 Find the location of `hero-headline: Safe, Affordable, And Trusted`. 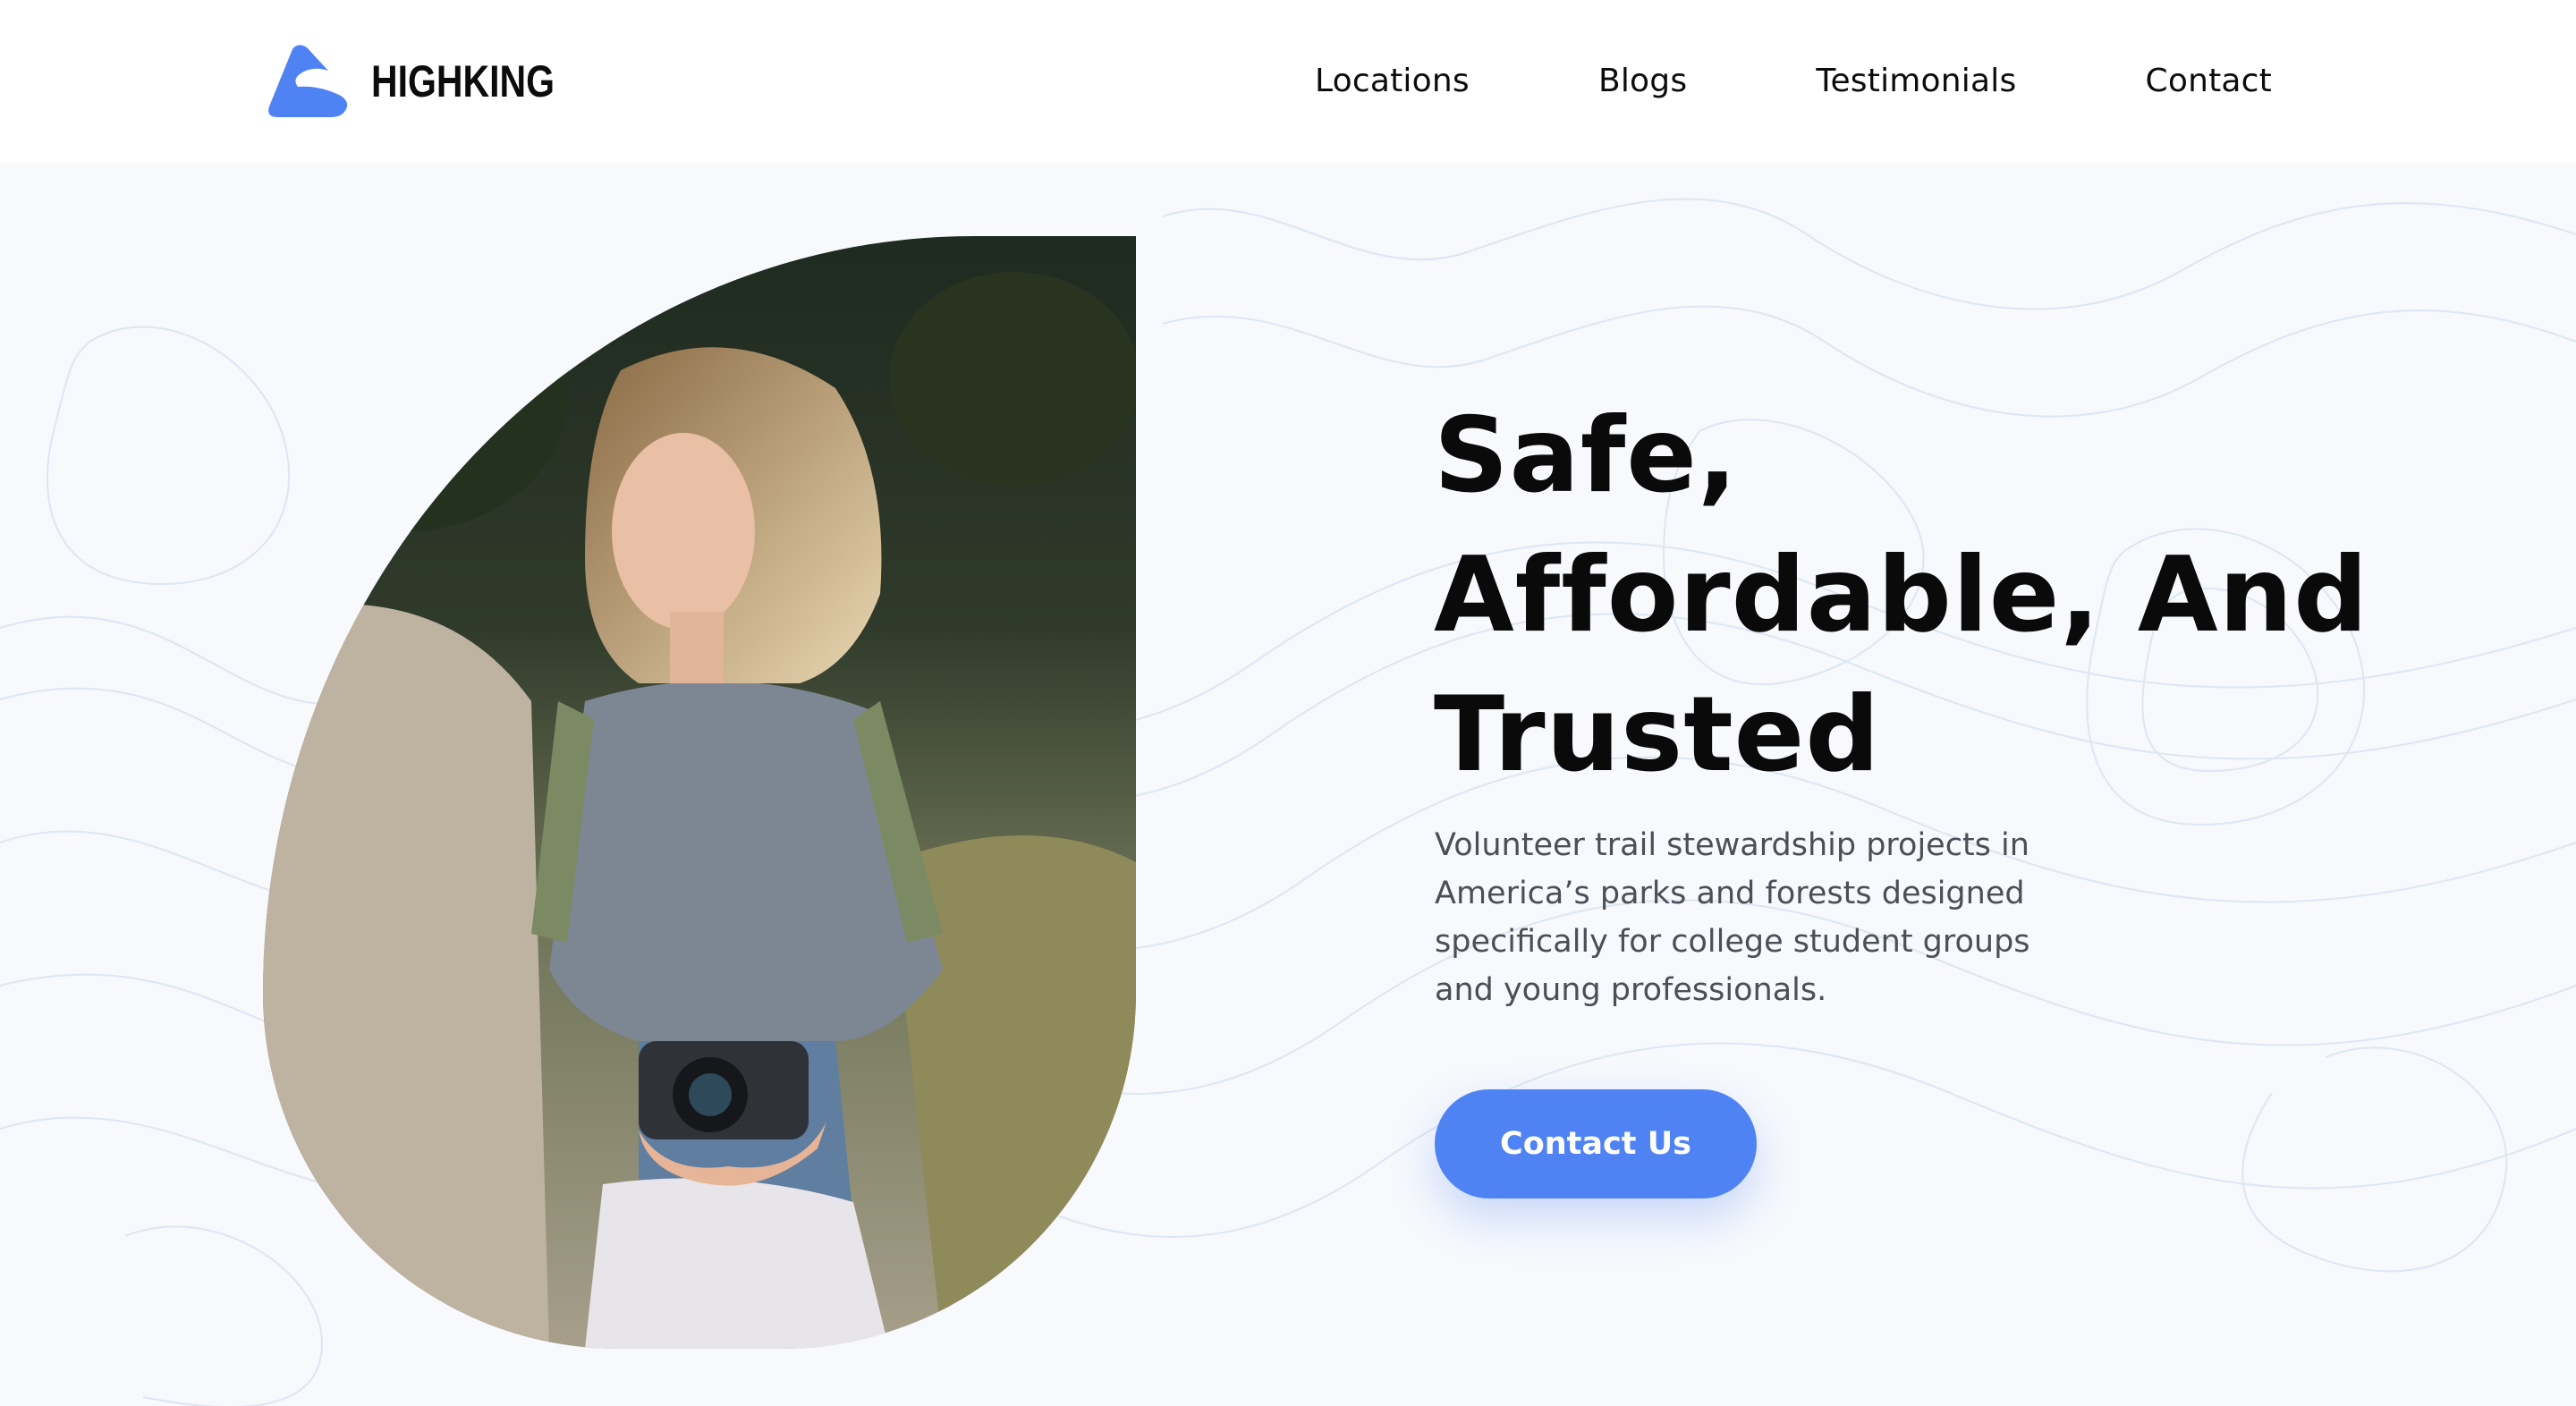

hero-headline: Safe, Affordable, And Trusted is located at coordinates (1970, 596).